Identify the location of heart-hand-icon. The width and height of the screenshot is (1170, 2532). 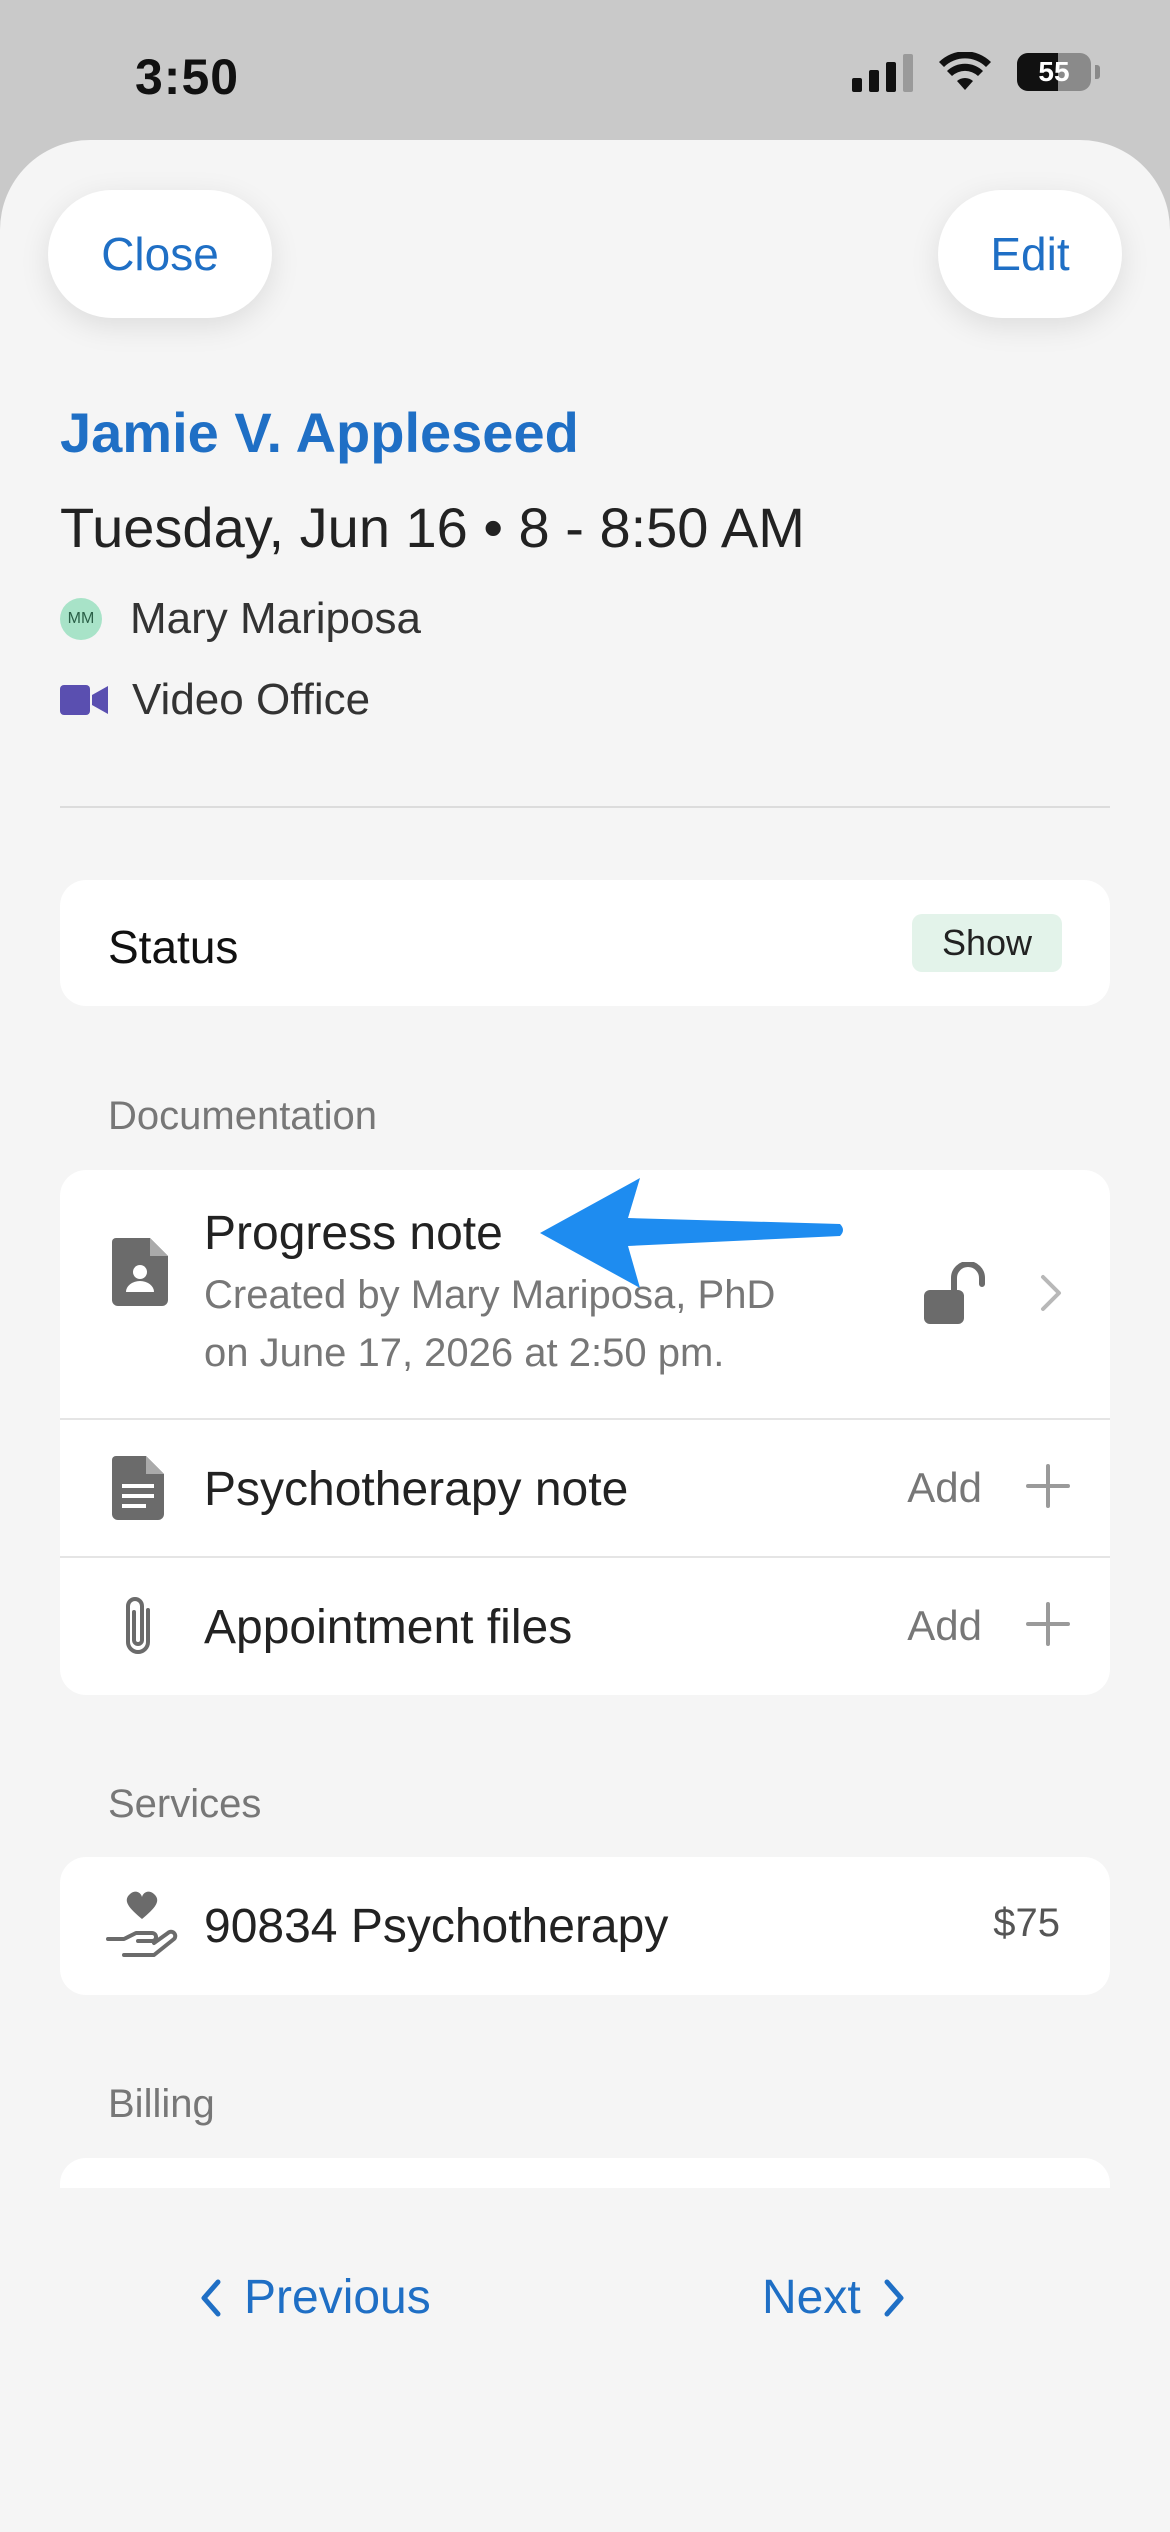
(142, 1924).